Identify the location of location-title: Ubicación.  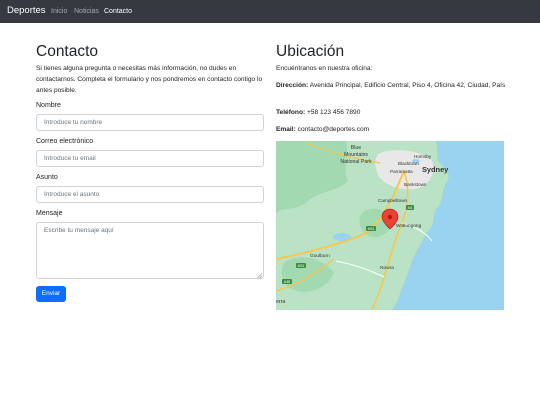
(310, 51).